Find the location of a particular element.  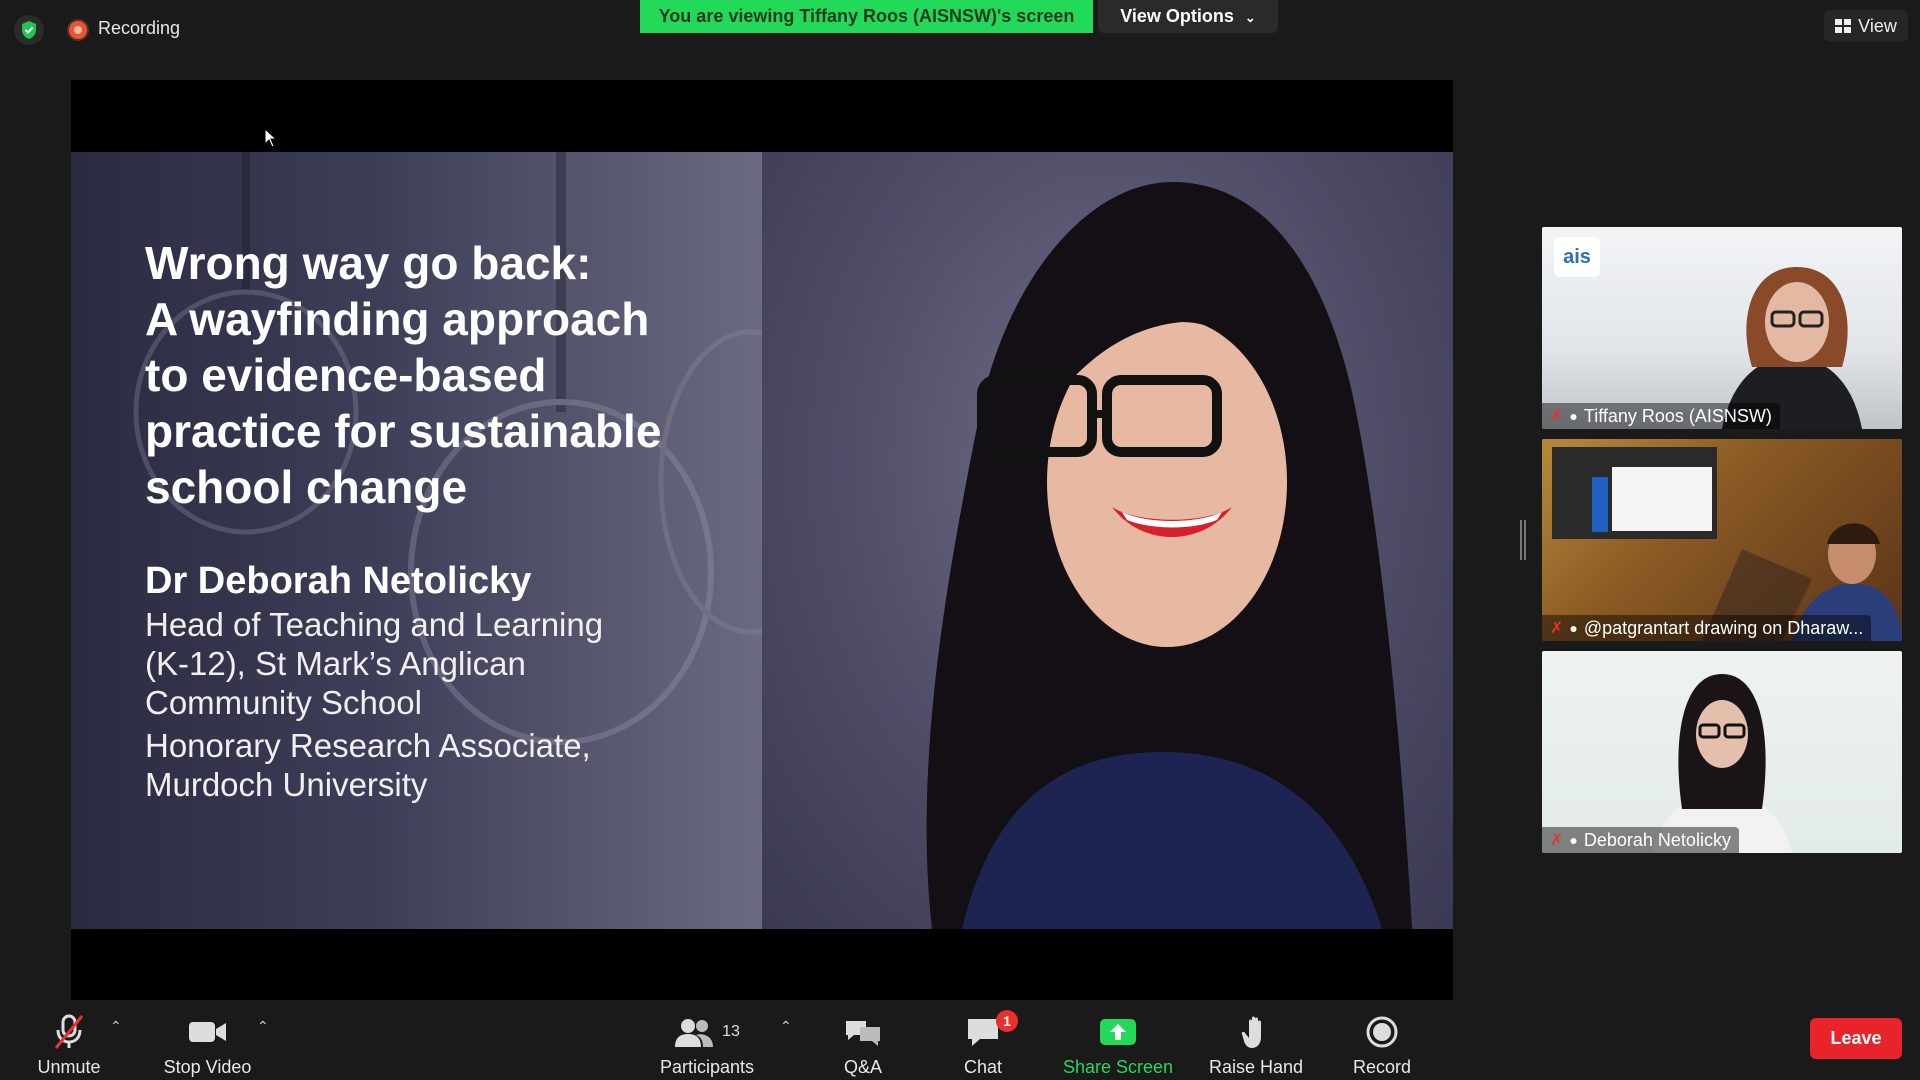

participant-video-image is located at coordinates (1722, 763).